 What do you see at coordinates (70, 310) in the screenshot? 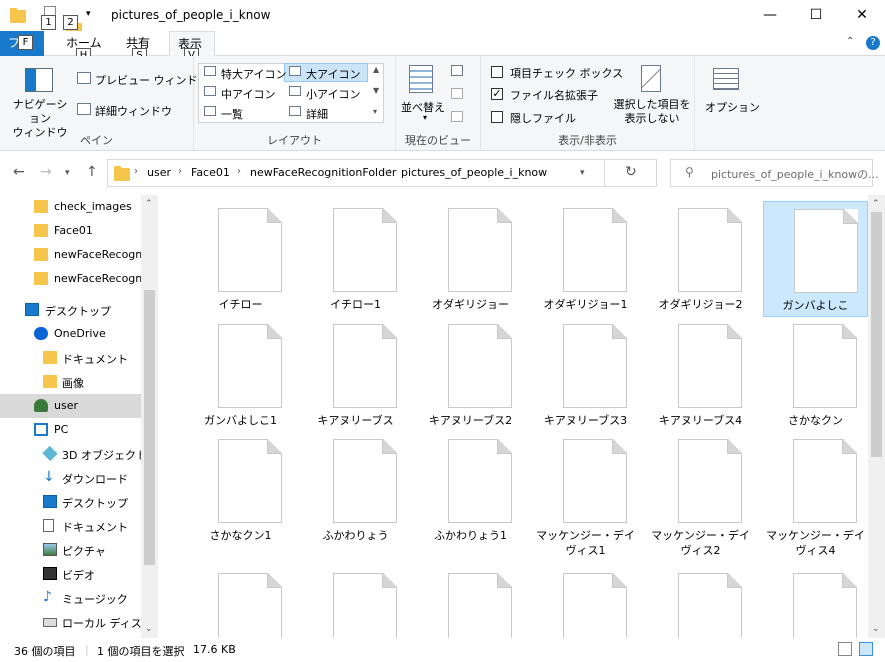
I see `nav-item-4: デスクトップ` at bounding box center [70, 310].